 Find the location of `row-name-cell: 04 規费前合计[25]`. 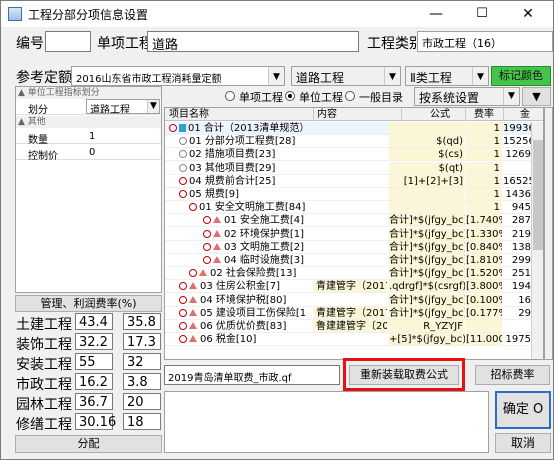

row-name-cell: 04 規费前合计[25] is located at coordinates (245, 181).